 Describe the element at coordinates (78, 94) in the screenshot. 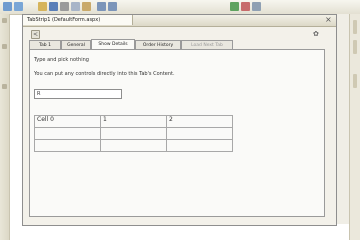

I see `text-input: R` at that location.